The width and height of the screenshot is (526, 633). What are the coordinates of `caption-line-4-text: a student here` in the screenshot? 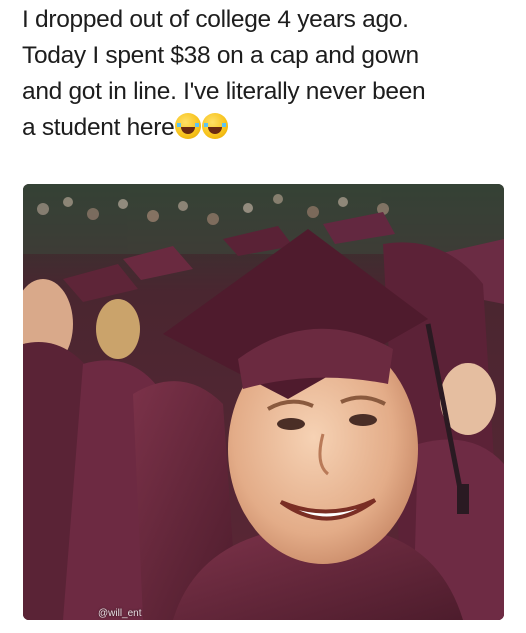 It's located at (98, 127).